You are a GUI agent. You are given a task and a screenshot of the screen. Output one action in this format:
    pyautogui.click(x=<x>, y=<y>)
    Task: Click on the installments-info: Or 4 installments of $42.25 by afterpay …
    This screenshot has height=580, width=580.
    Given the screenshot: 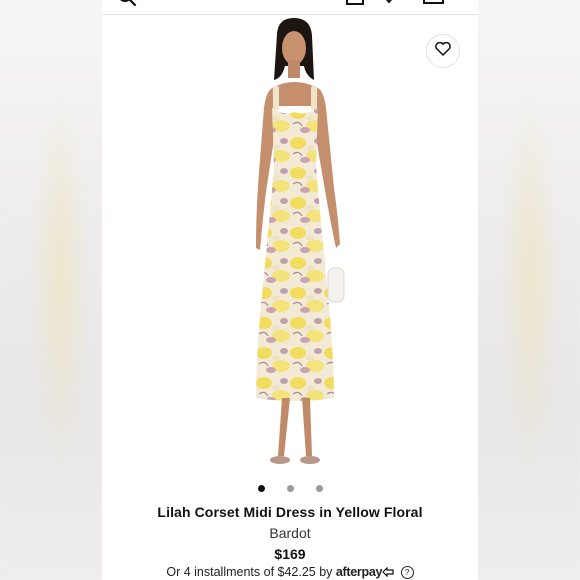 What is the action you would take?
    pyautogui.click(x=290, y=572)
    